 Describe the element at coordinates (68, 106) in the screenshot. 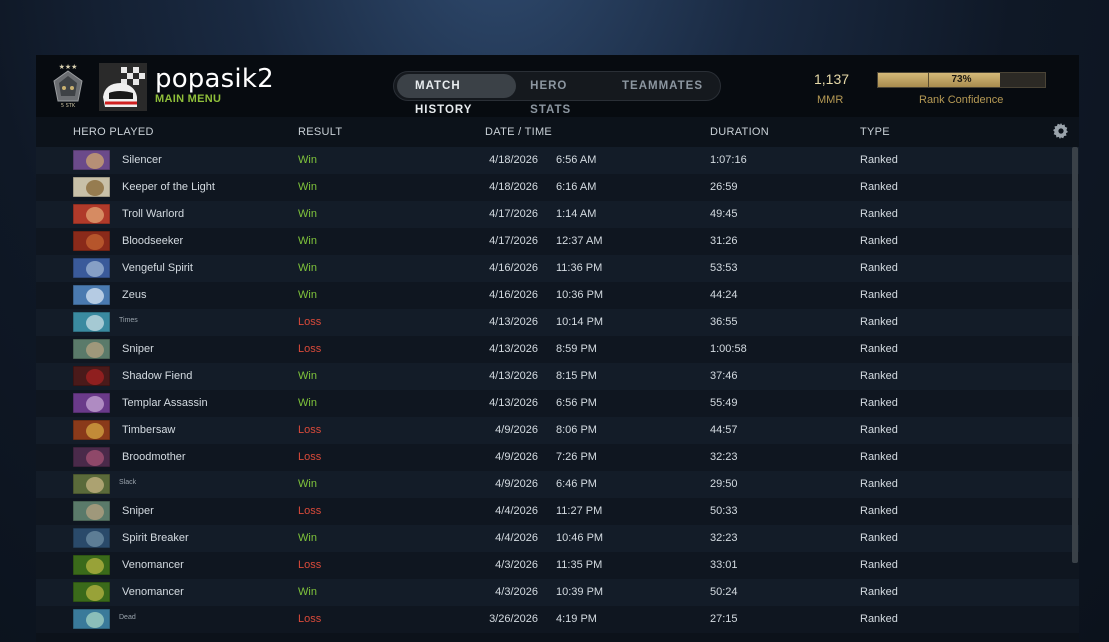

I see `medal-text: 5 STK` at that location.